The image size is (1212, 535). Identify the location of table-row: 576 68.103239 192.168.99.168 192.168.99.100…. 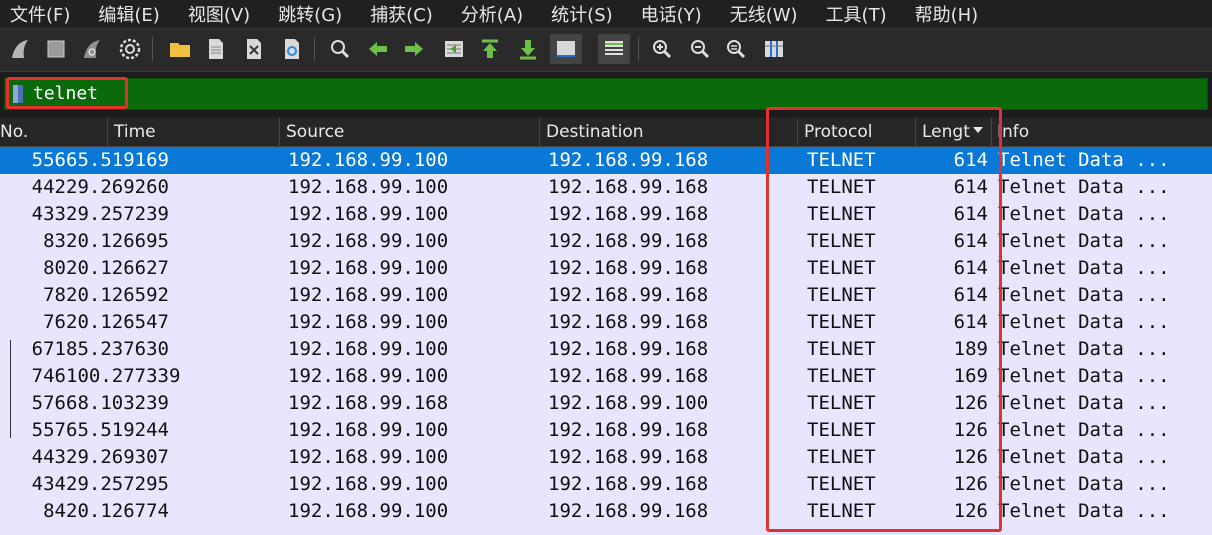
(606, 403).